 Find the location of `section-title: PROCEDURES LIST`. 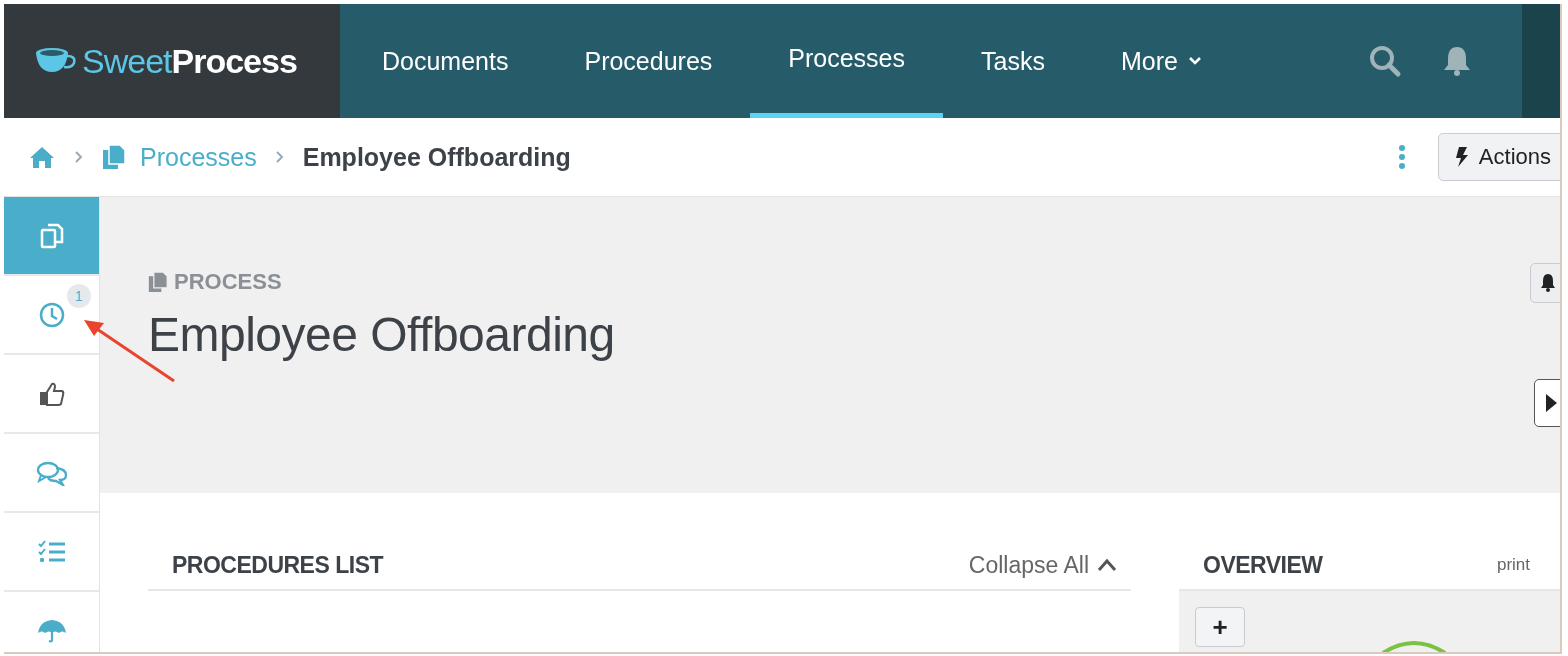

section-title: PROCEDURES LIST is located at coordinates (278, 565).